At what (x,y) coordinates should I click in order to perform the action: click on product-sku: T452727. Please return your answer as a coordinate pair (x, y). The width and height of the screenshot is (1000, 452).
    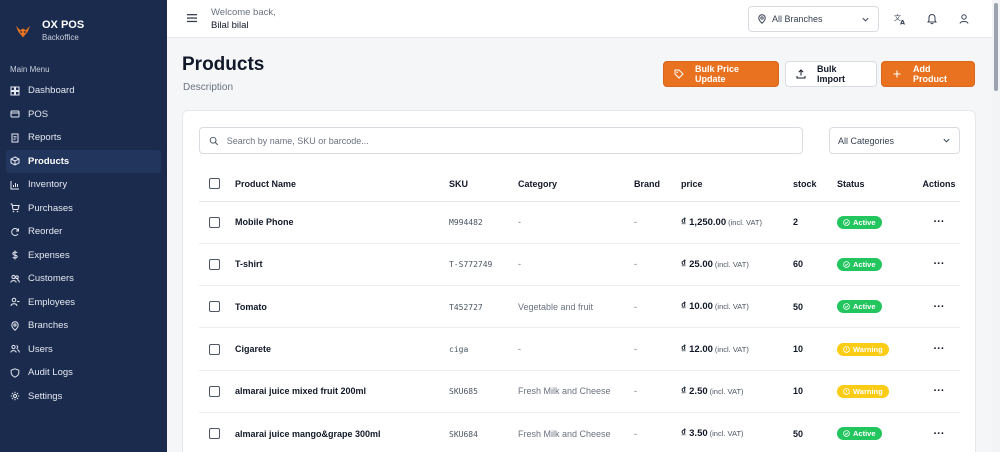
    Looking at the image, I should click on (466, 307).